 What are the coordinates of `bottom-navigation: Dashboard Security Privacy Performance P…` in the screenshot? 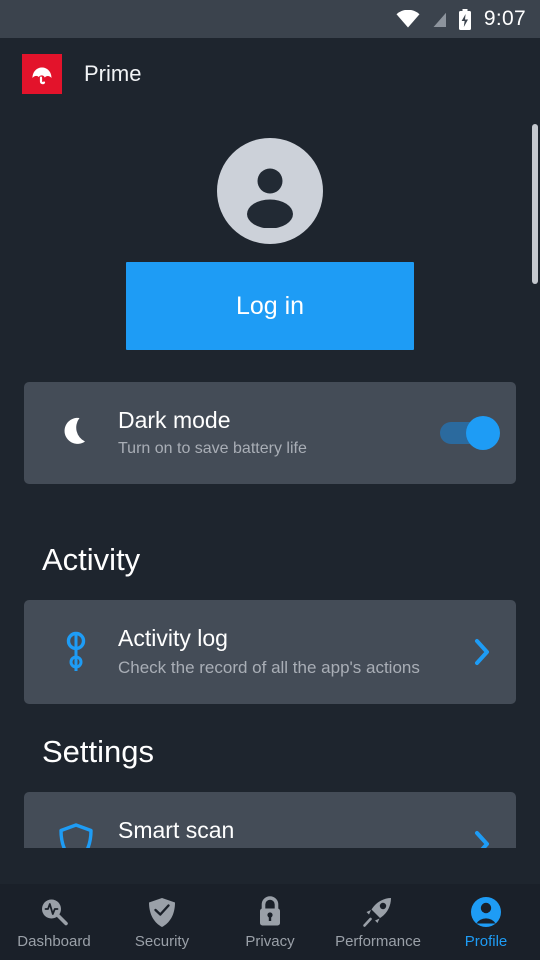 It's located at (270, 922).